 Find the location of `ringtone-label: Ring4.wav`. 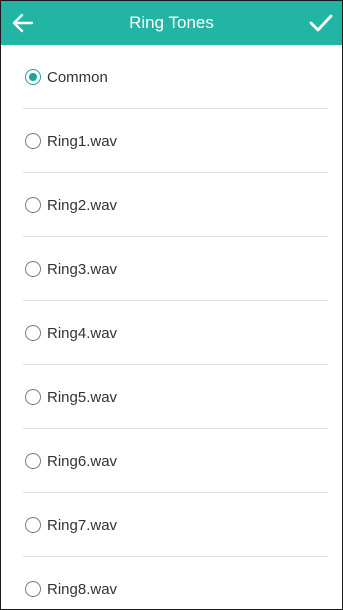

ringtone-label: Ring4.wav is located at coordinates (82, 333).